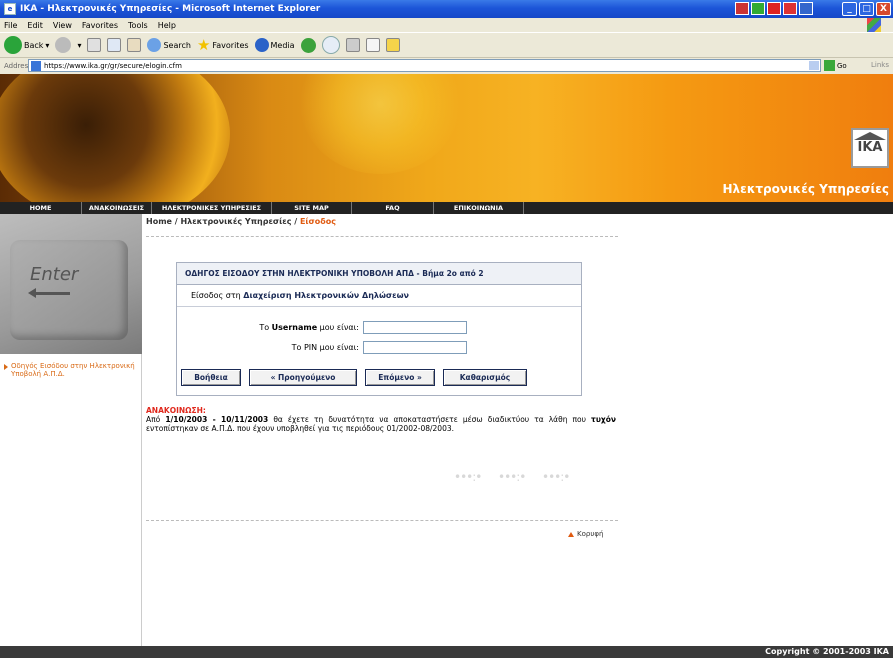 The width and height of the screenshot is (893, 658). I want to click on ika-logo: IKA, so click(870, 148).